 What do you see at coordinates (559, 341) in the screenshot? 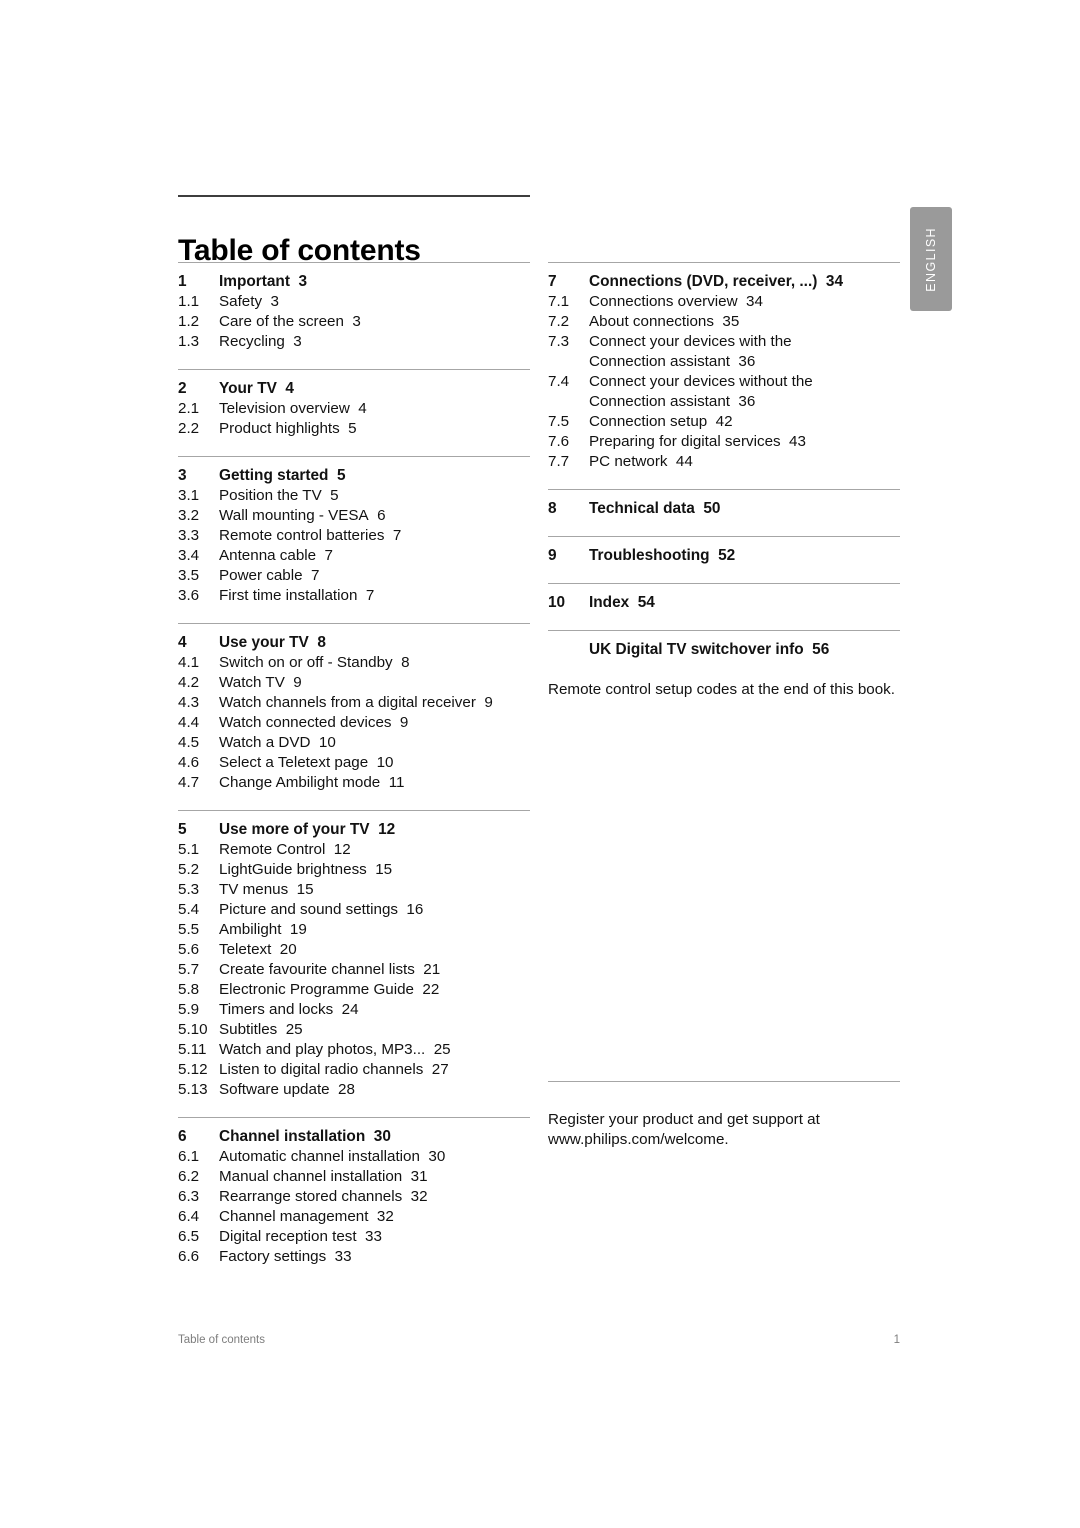
I see `toc-entry-number: 7.3` at bounding box center [559, 341].